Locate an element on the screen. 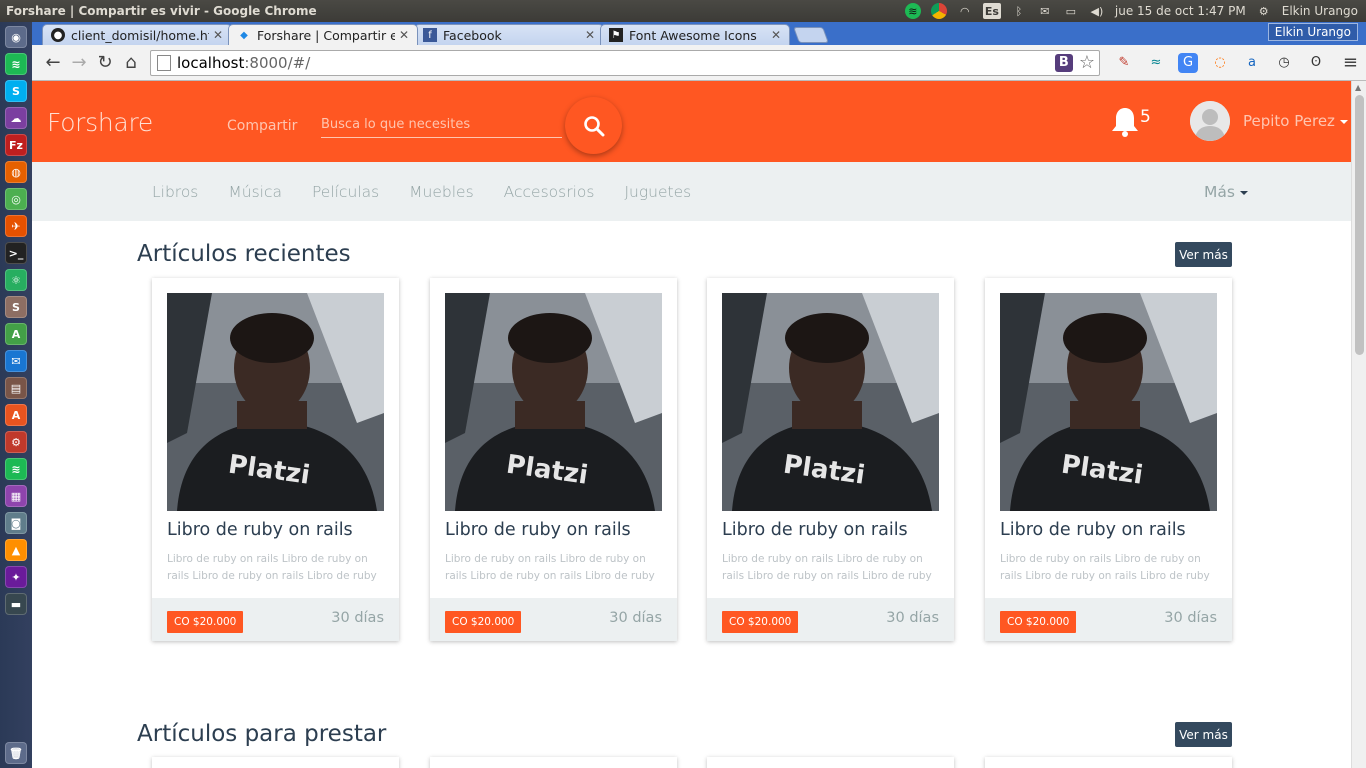  photo-shape is located at coordinates (272, 415).